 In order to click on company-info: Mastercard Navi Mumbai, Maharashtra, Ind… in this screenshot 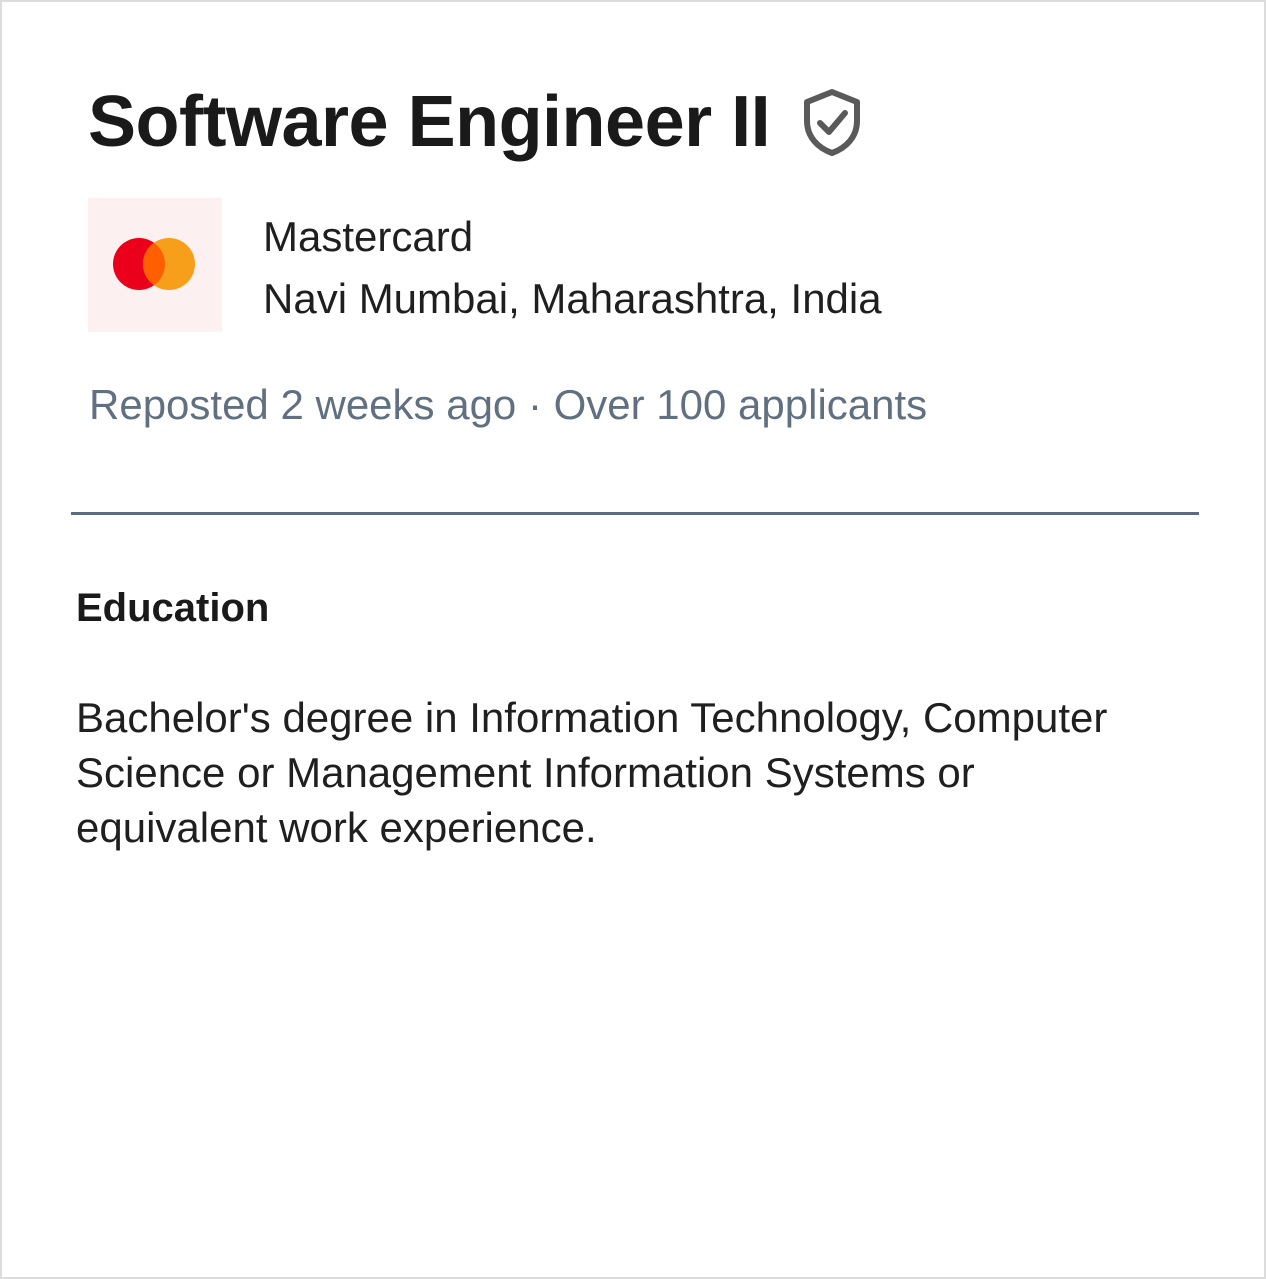, I will do `click(572, 268)`.